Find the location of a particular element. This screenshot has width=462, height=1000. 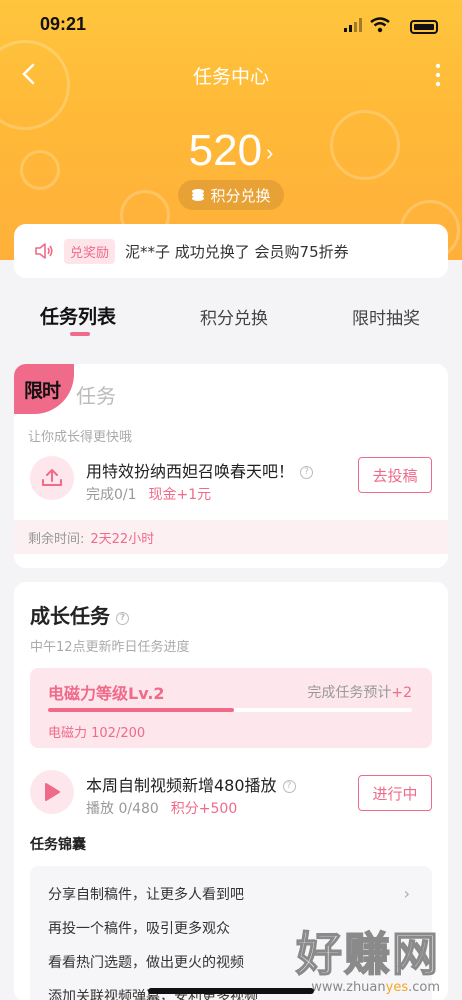

signal-icon is located at coordinates (353, 25).